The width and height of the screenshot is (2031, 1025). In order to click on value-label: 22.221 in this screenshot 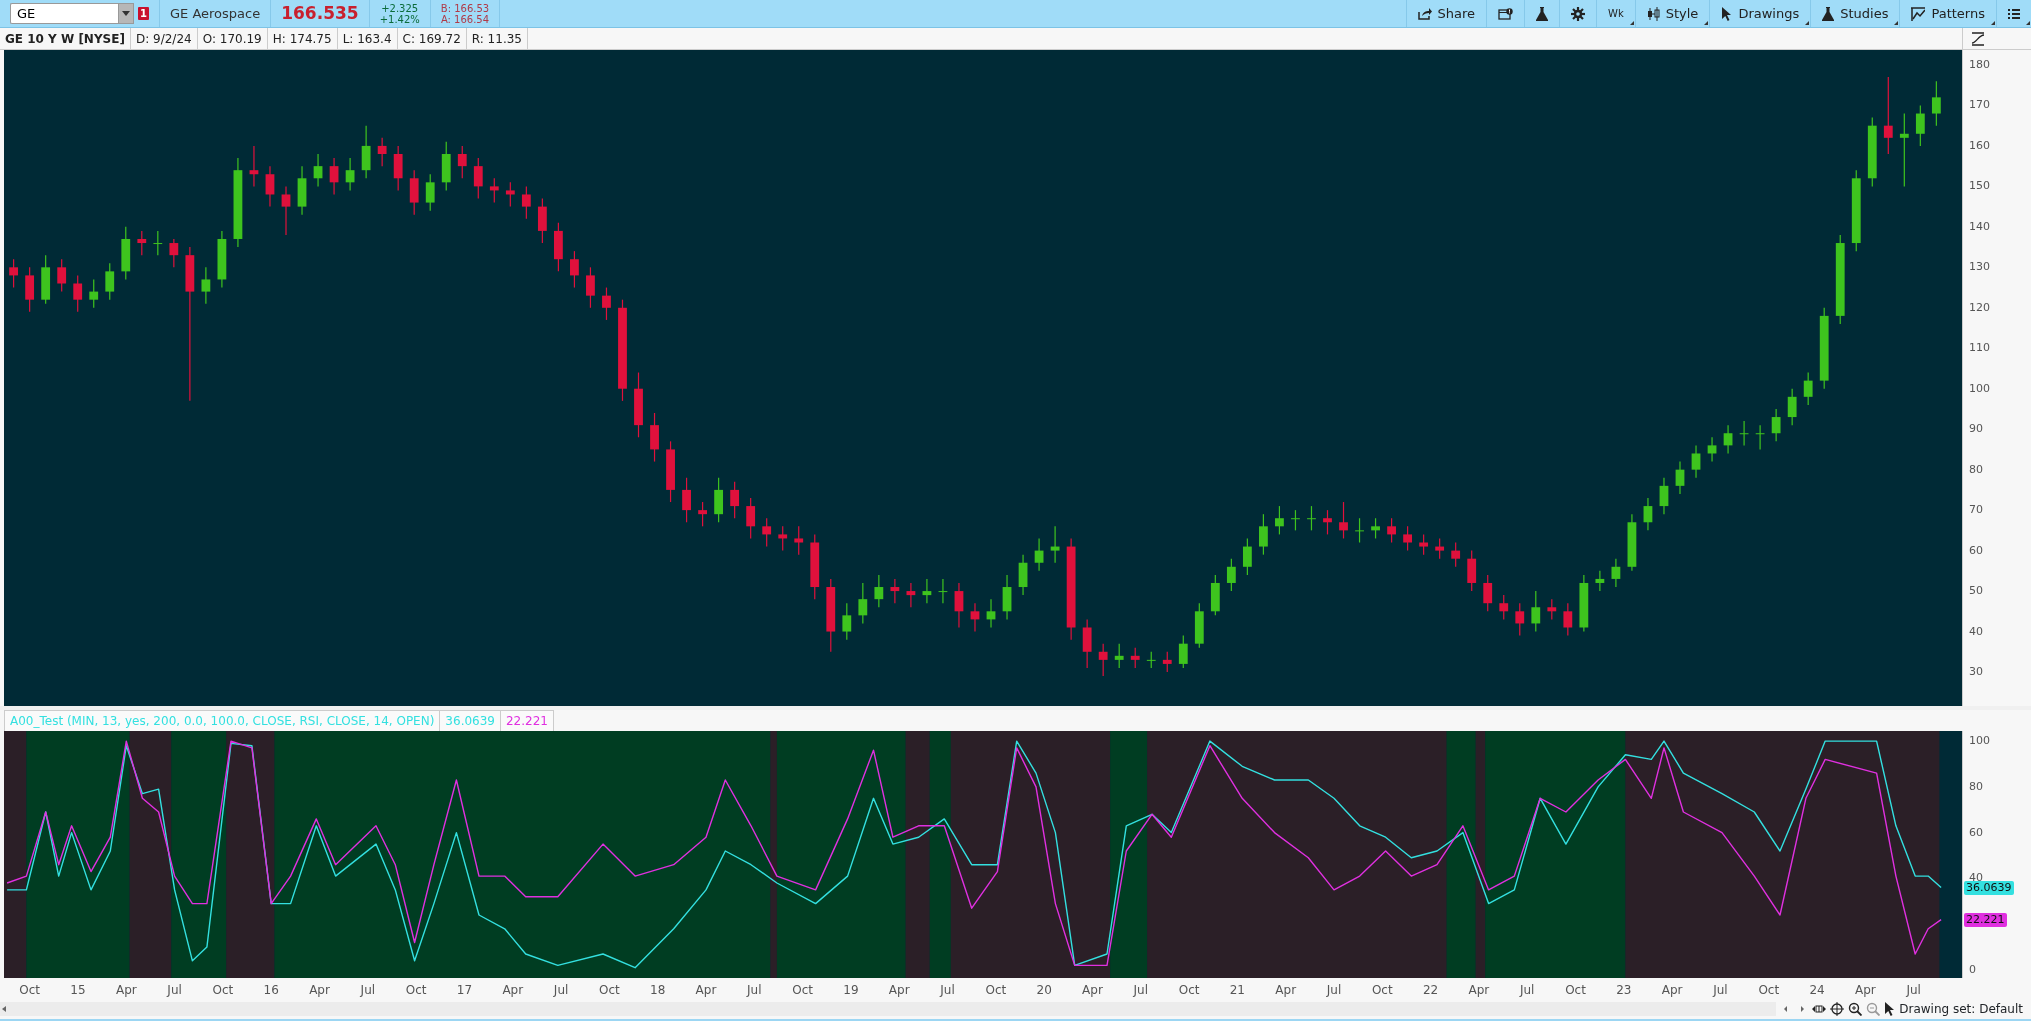, I will do `click(1985, 919)`.